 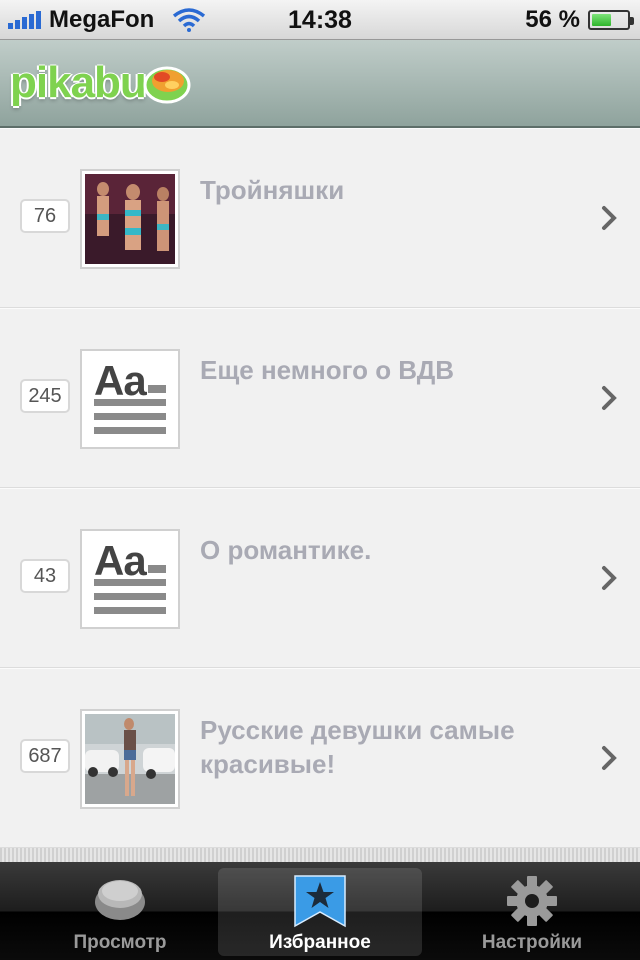 I want to click on item-title: Русские девушки самые красивые!, so click(x=357, y=747).